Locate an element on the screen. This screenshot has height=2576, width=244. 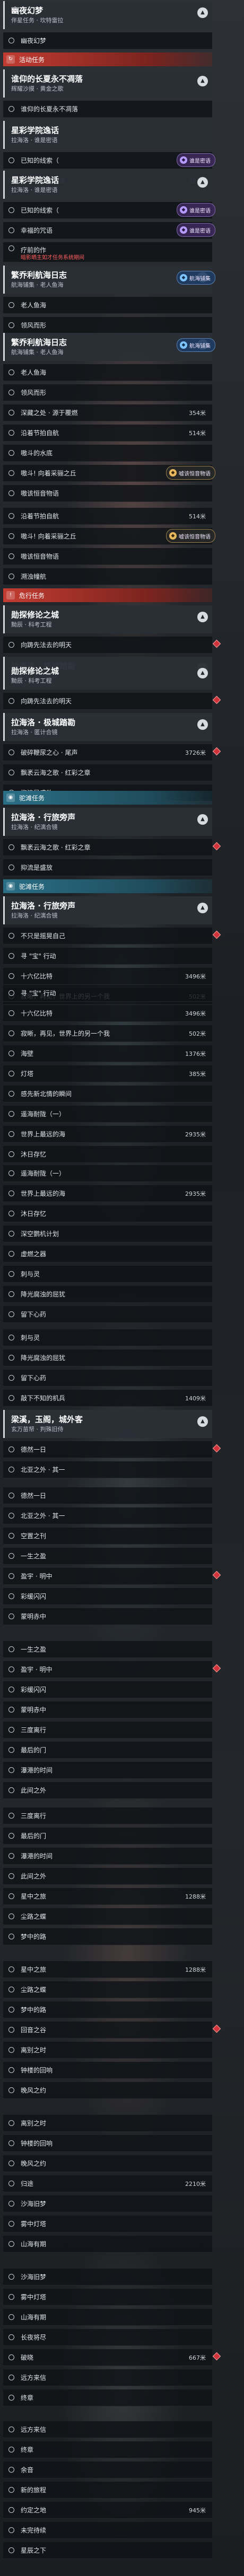
quest-objective-row: 寂晰，再见，世界上的另一个我 502米 is located at coordinates (108, 1033).